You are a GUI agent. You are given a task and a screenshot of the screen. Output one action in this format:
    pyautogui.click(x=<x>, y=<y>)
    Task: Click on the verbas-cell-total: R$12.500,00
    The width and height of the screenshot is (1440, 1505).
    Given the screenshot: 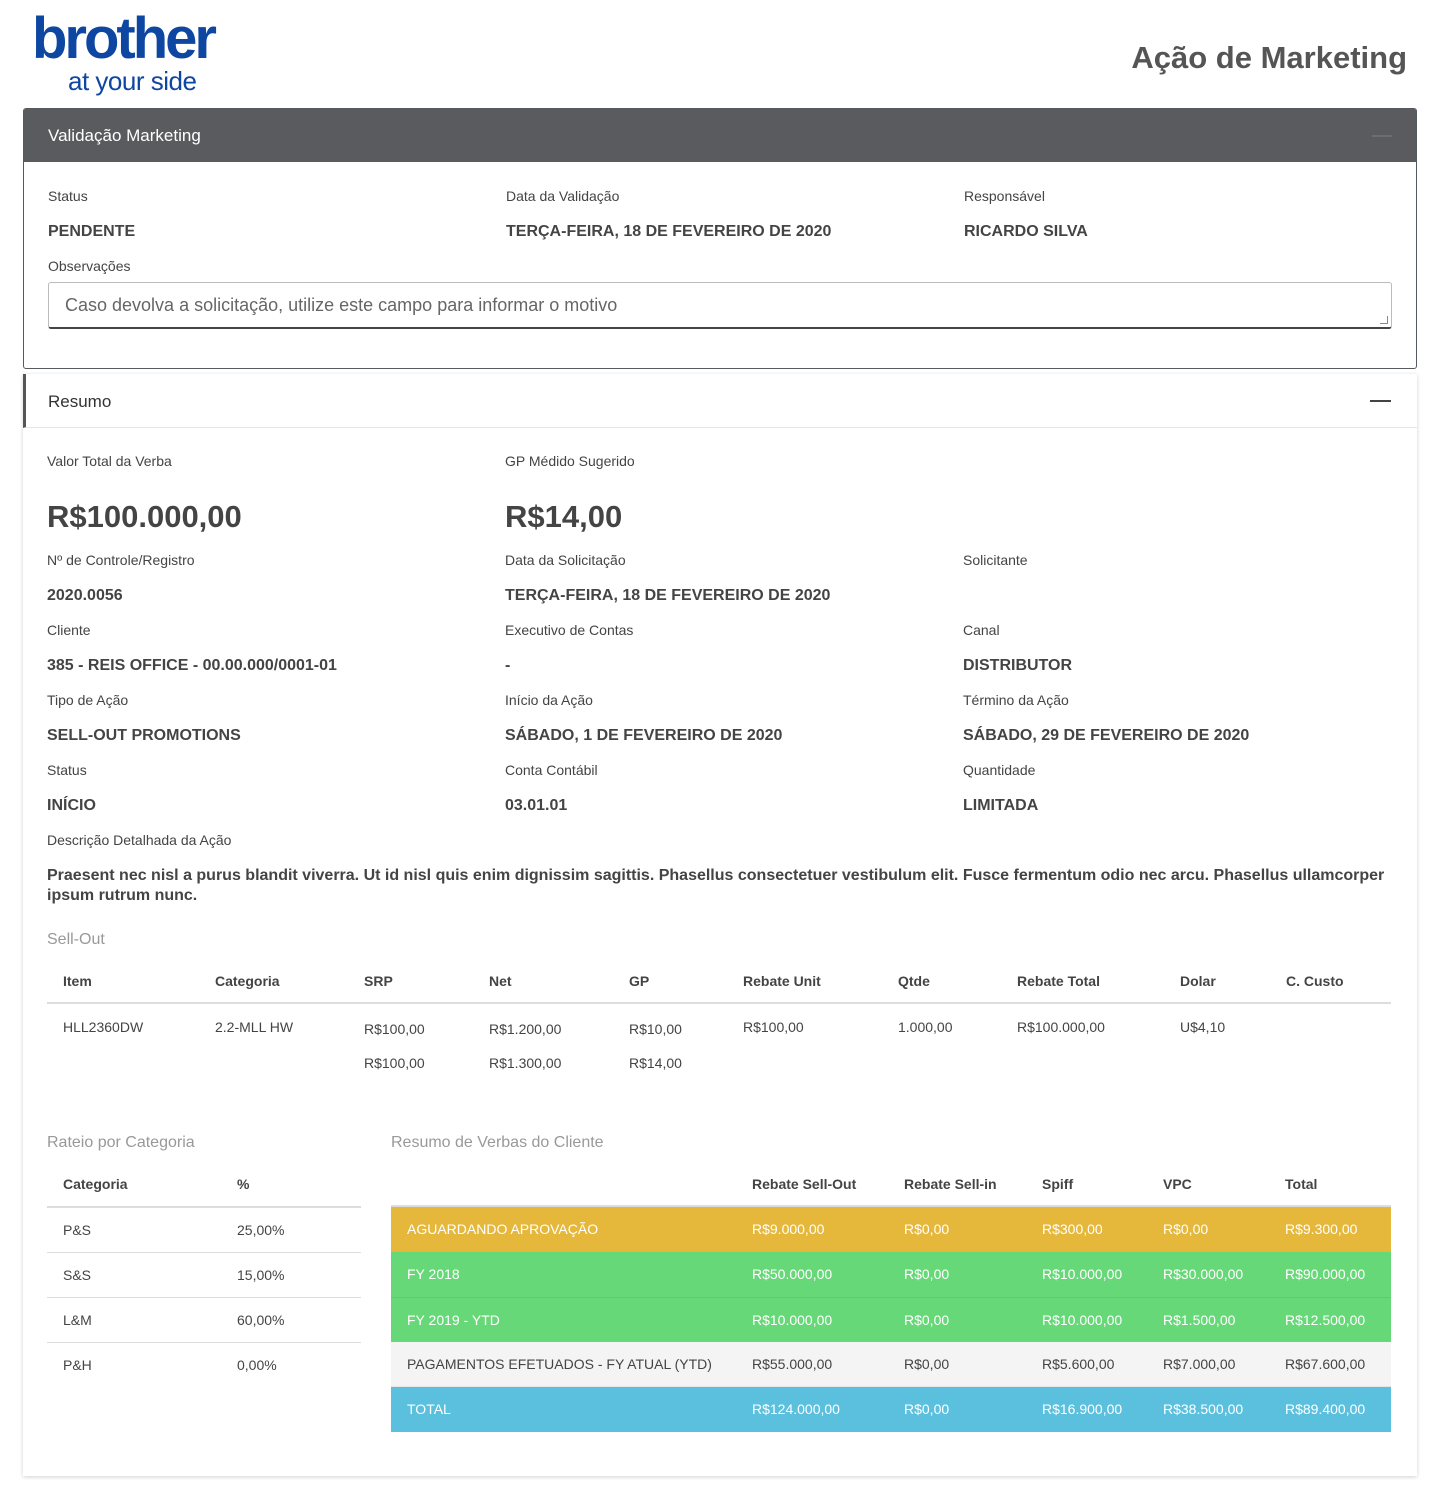 What is the action you would take?
    pyautogui.click(x=1325, y=1320)
    